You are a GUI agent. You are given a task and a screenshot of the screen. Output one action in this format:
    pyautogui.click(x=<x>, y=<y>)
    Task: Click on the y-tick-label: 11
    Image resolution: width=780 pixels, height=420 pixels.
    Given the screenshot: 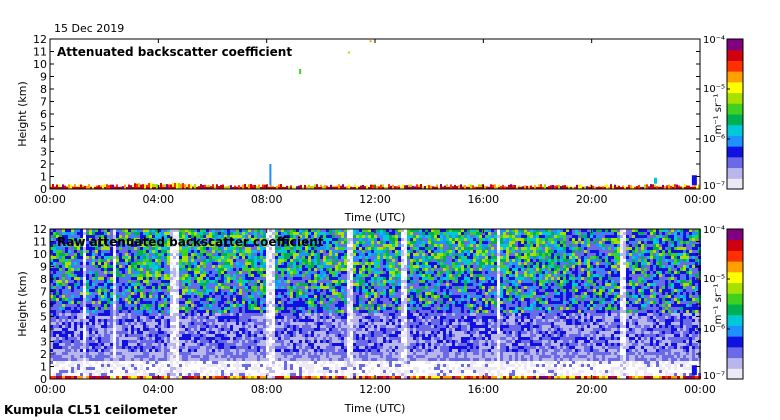 What is the action you would take?
    pyautogui.click(x=40, y=52)
    